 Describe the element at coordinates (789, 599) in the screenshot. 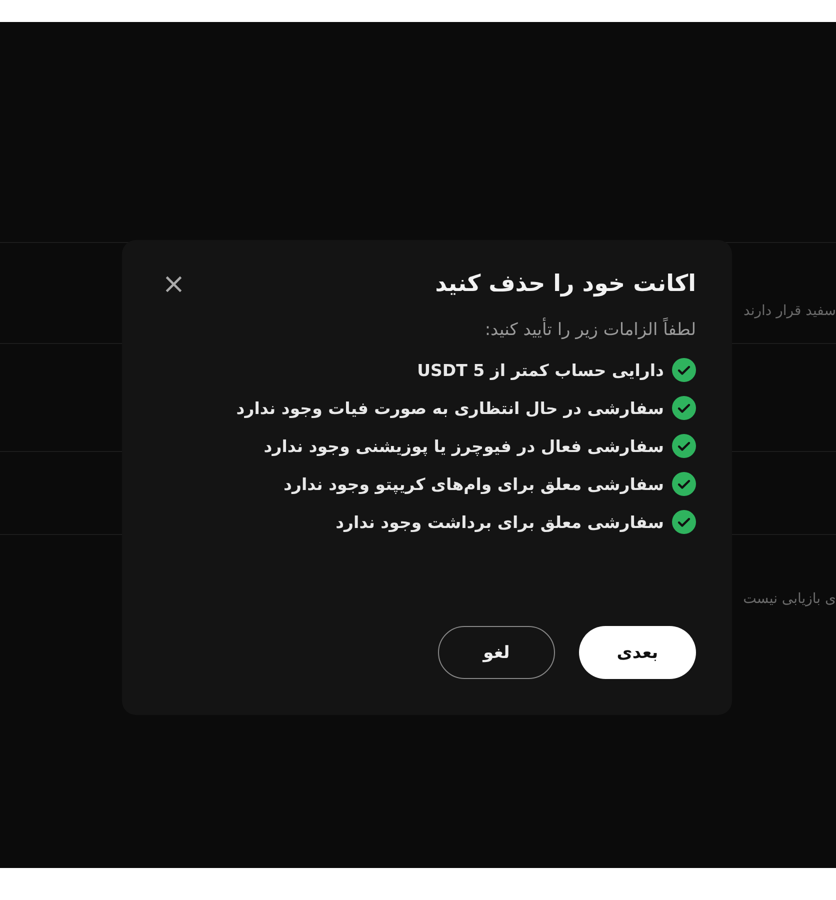

I see `background-text: ی بازیابی نیست` at that location.